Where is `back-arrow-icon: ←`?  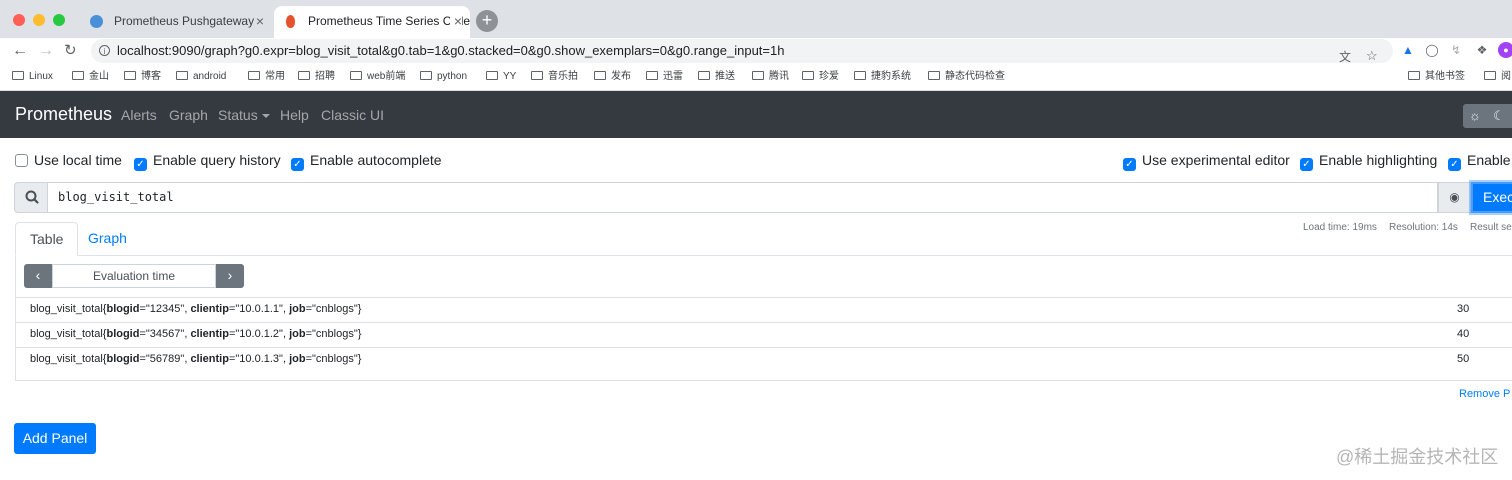 back-arrow-icon: ← is located at coordinates (20, 51).